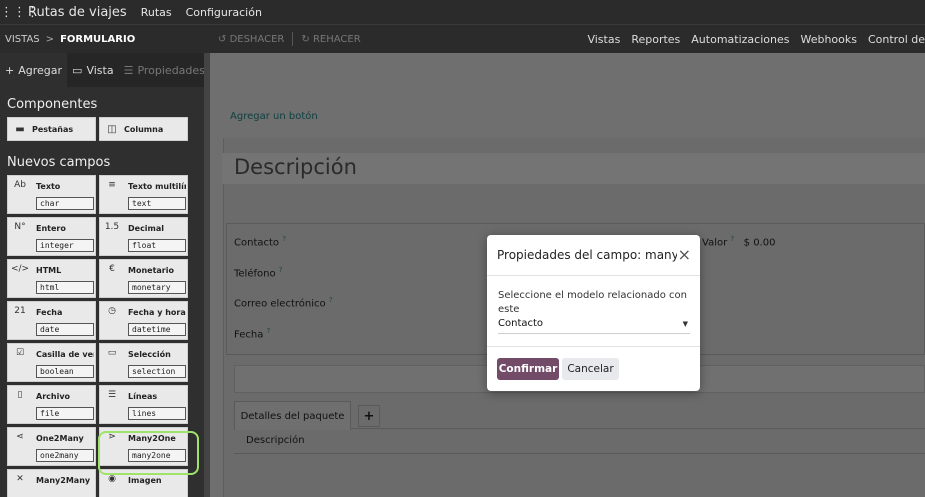 The height and width of the screenshot is (497, 925). I want to click on field-label: Fecha, so click(249, 335).